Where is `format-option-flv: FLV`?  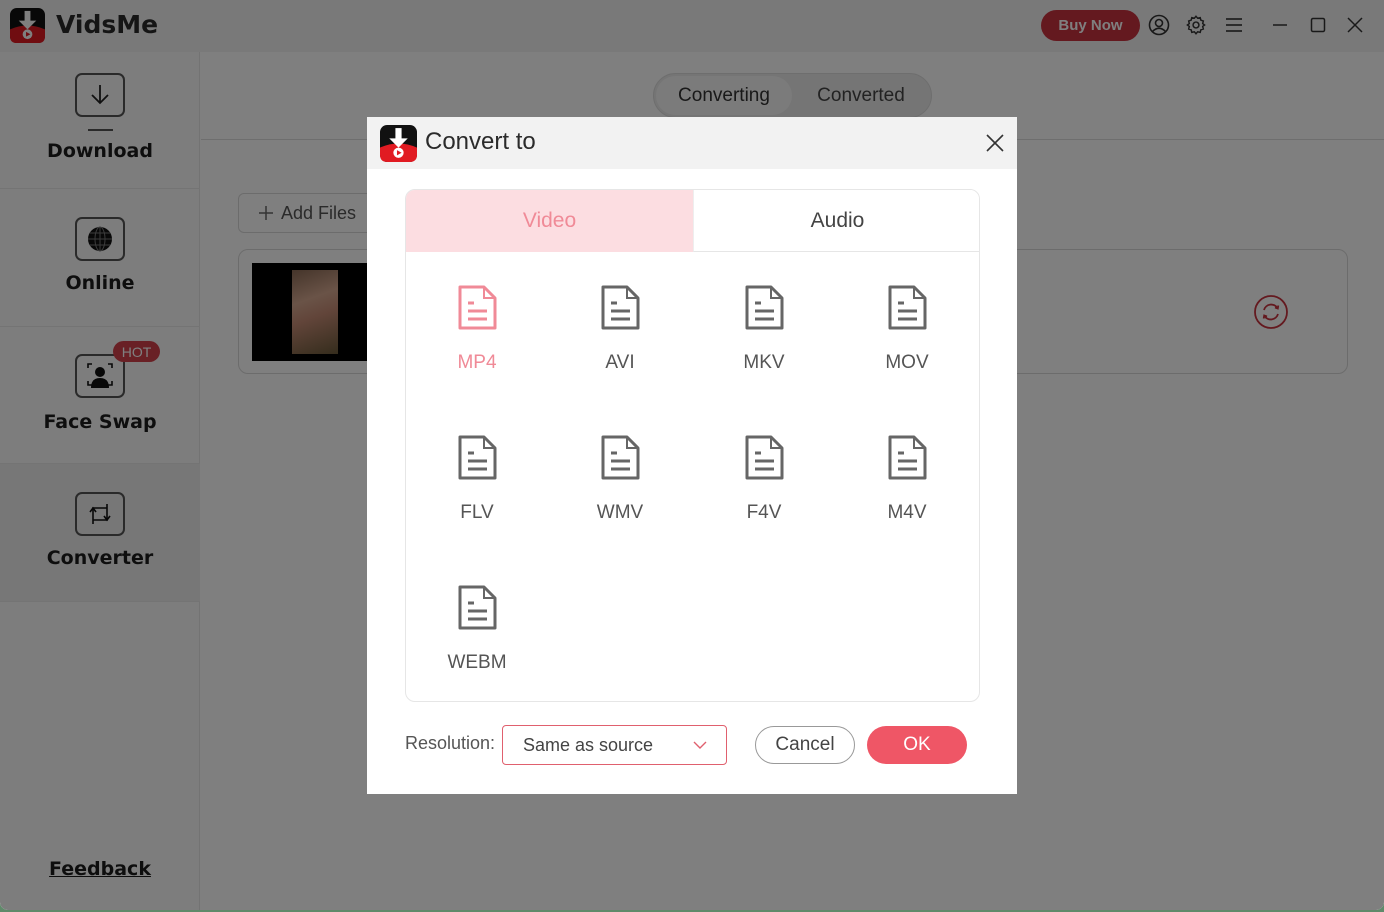 format-option-flv: FLV is located at coordinates (477, 490).